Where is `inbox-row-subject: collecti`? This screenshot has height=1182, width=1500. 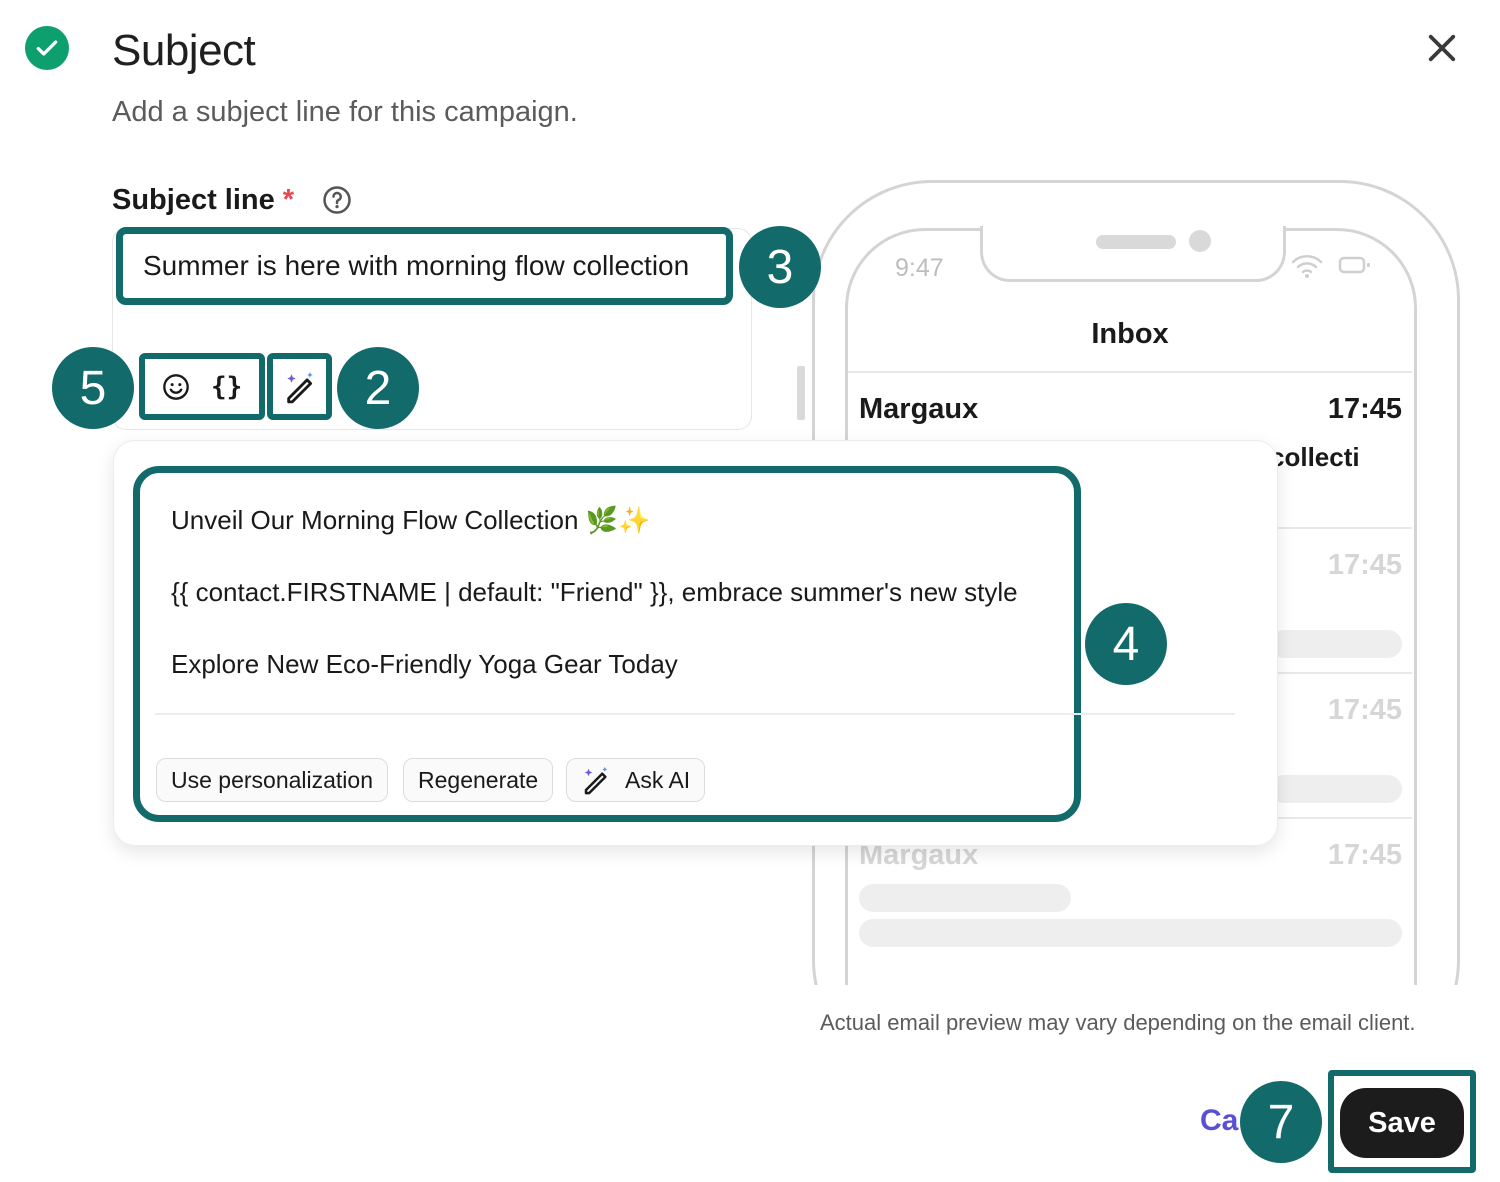 inbox-row-subject: collecti is located at coordinates (1315, 457).